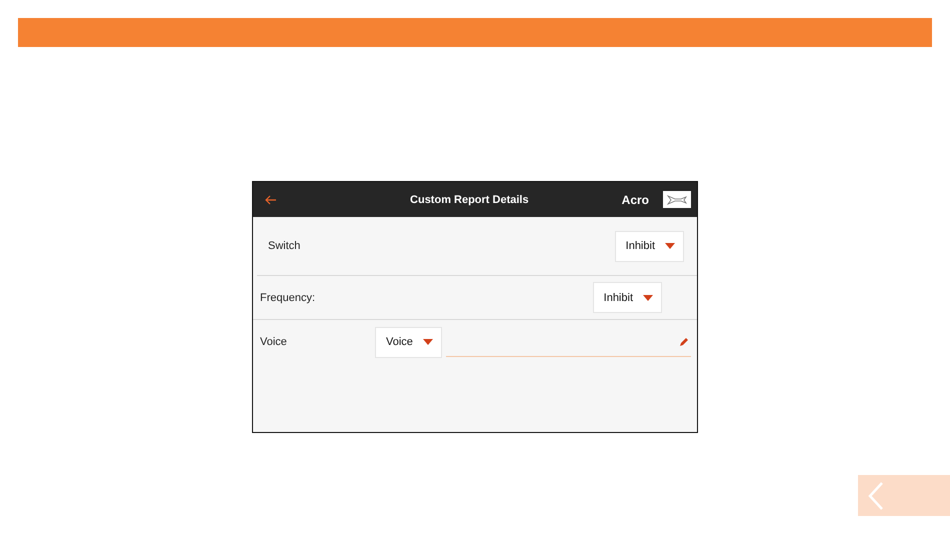 The width and height of the screenshot is (950, 534). I want to click on setting-label: Frequency:, so click(288, 298).